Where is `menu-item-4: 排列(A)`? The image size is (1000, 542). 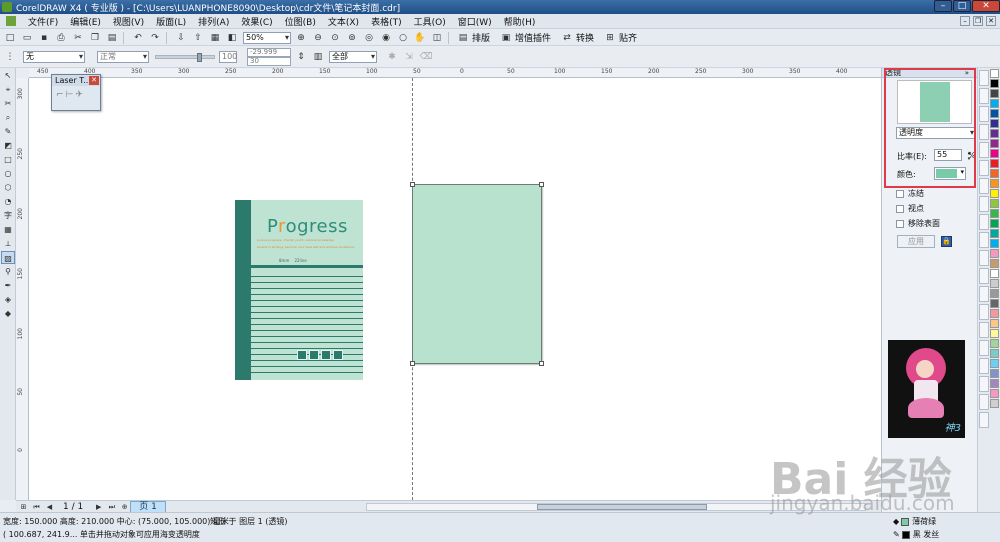
menu-item-4: 排列(A) is located at coordinates (213, 21).